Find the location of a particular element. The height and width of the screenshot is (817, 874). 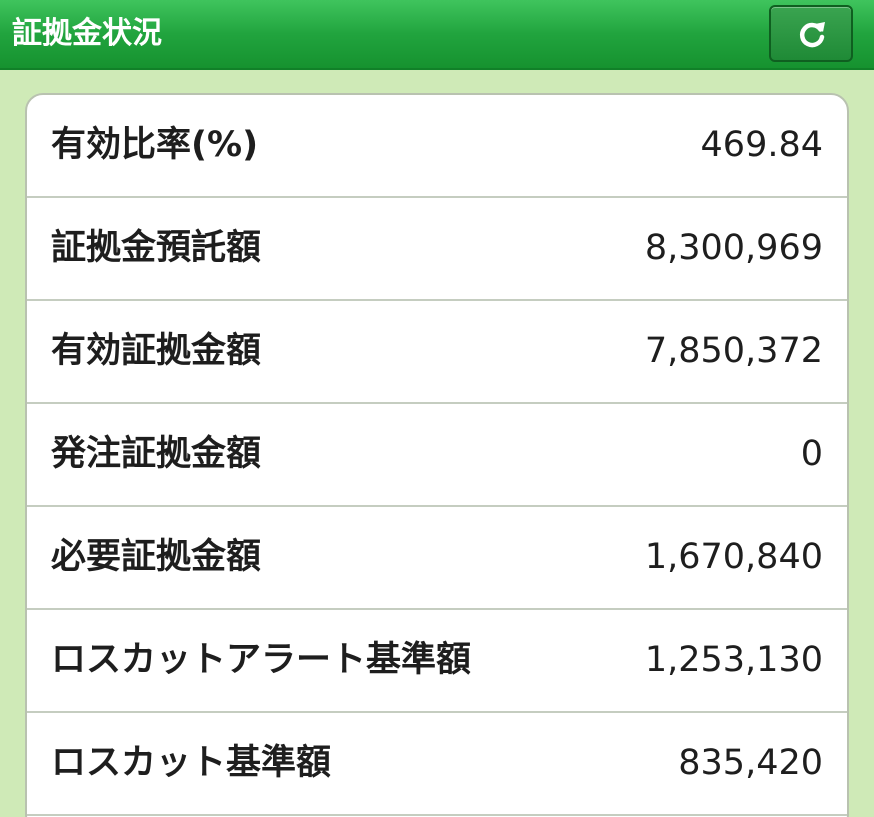

row-losscut-alert: ロスカットアラート基準額 1,253,130 is located at coordinates (437, 661).